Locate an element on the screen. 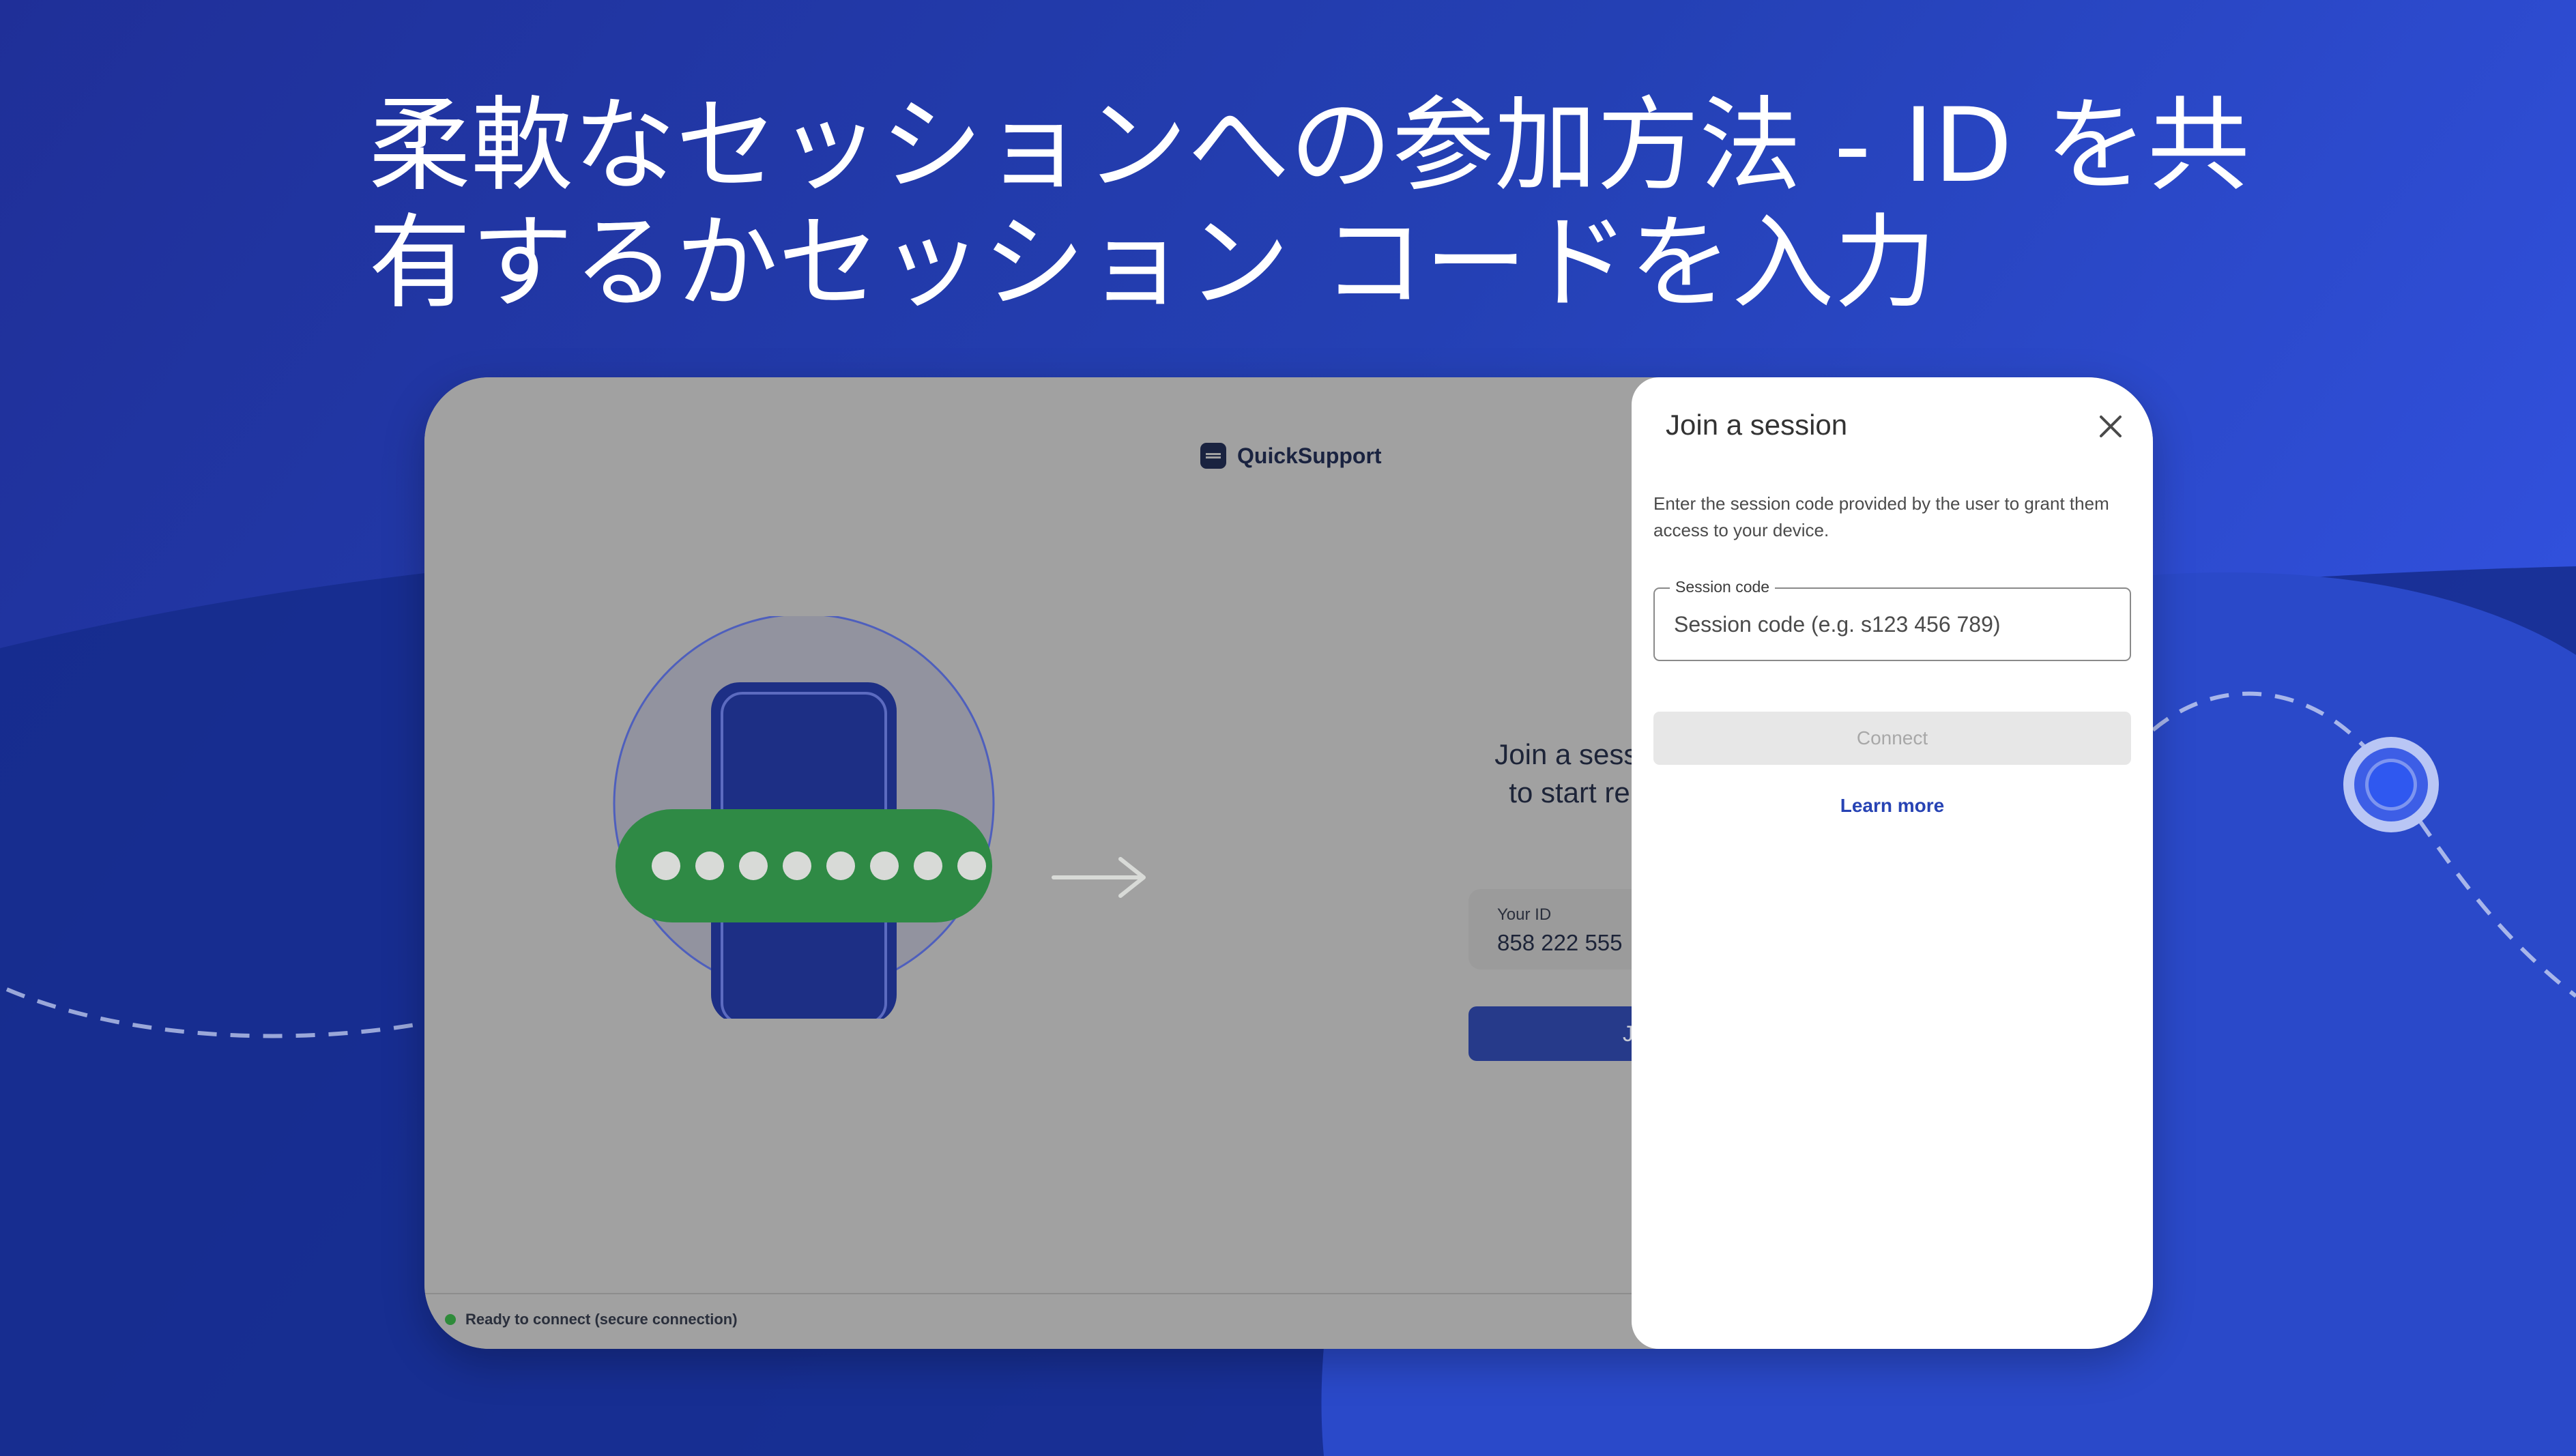 This screenshot has width=2576, height=1456. page-headline: 柔軟なセッションへの参加方法 - ID を共 有するかセッション コードを入力 is located at coordinates (1323, 204).